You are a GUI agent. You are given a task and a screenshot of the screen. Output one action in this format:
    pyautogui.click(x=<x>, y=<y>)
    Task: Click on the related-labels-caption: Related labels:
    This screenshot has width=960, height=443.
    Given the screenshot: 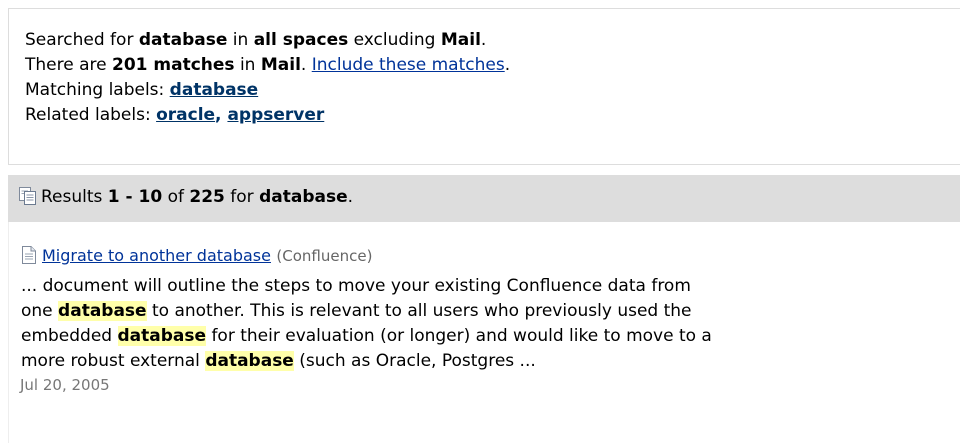 What is the action you would take?
    pyautogui.click(x=91, y=115)
    